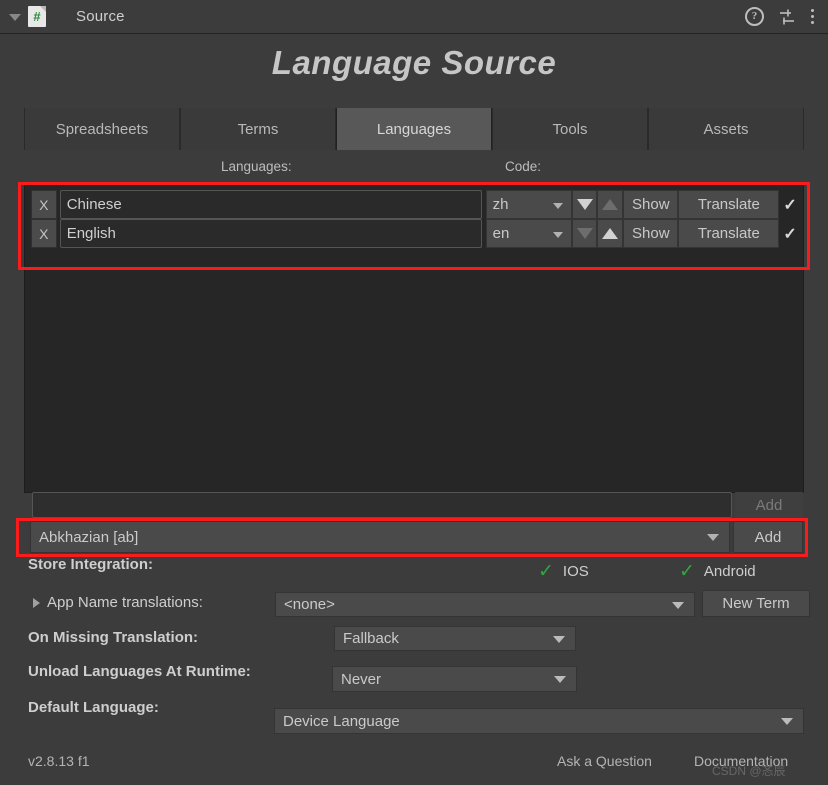  What do you see at coordinates (454, 679) in the screenshot?
I see `unload-languages-dropdown: Never` at bounding box center [454, 679].